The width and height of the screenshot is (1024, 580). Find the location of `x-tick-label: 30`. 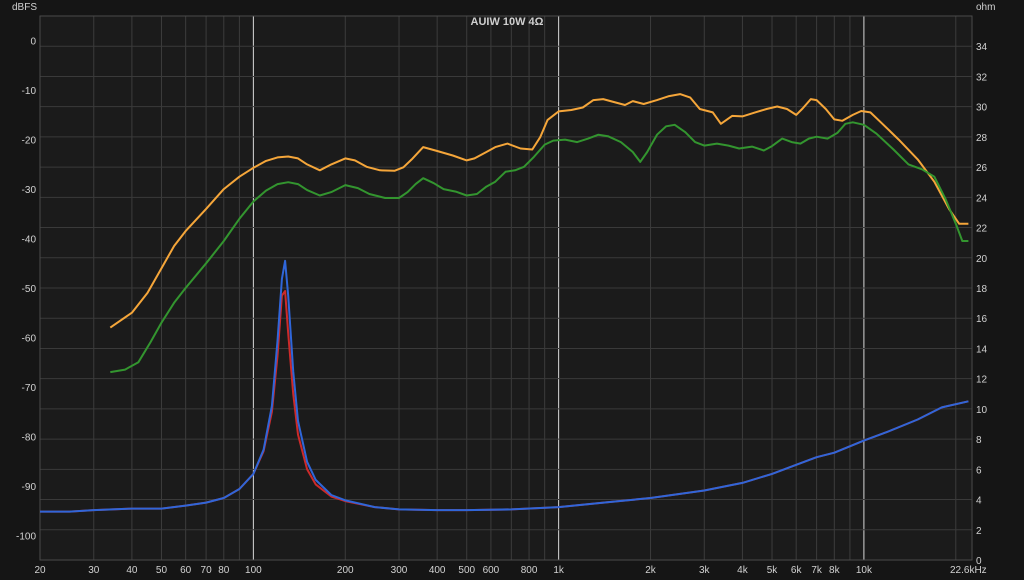

x-tick-label: 30 is located at coordinates (94, 570).